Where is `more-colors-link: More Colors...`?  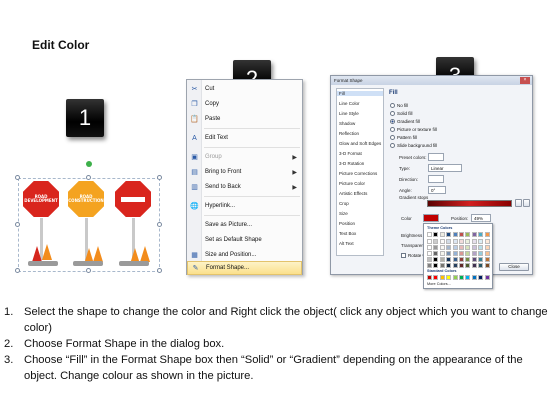 more-colors-link: More Colors... is located at coordinates (439, 284).